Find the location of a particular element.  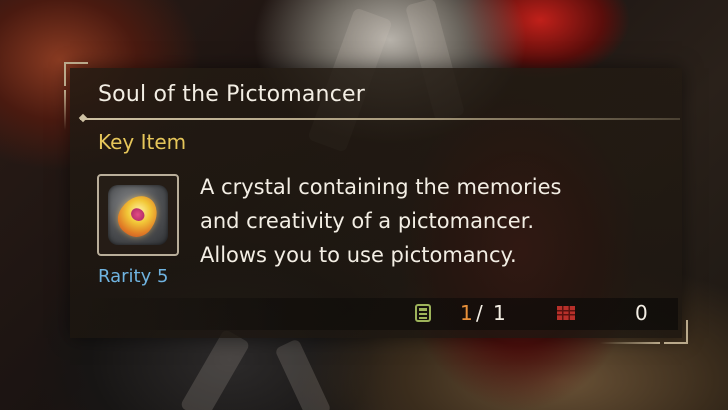

item-category: Key Item is located at coordinates (142, 142).